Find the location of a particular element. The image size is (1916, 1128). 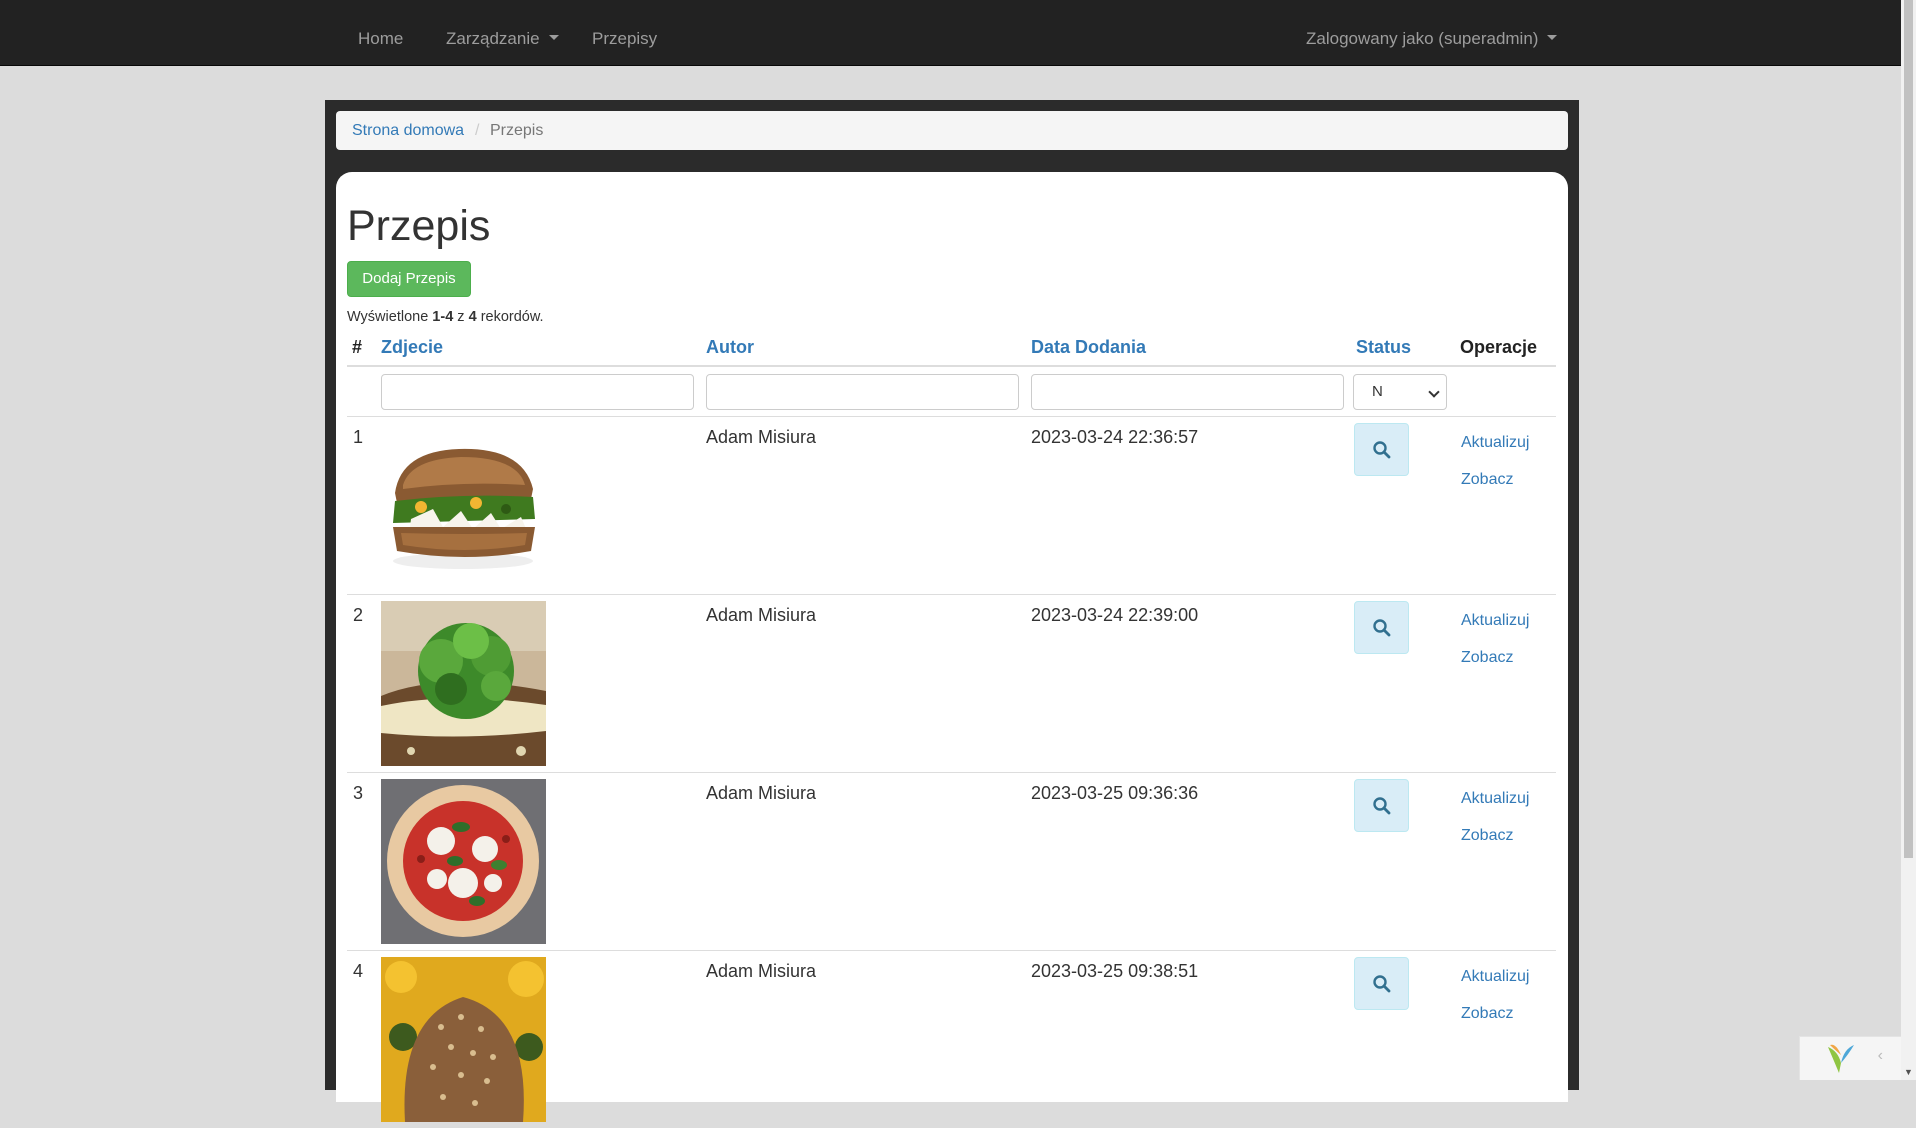

scrollbar-thumb is located at coordinates (1908, 429).